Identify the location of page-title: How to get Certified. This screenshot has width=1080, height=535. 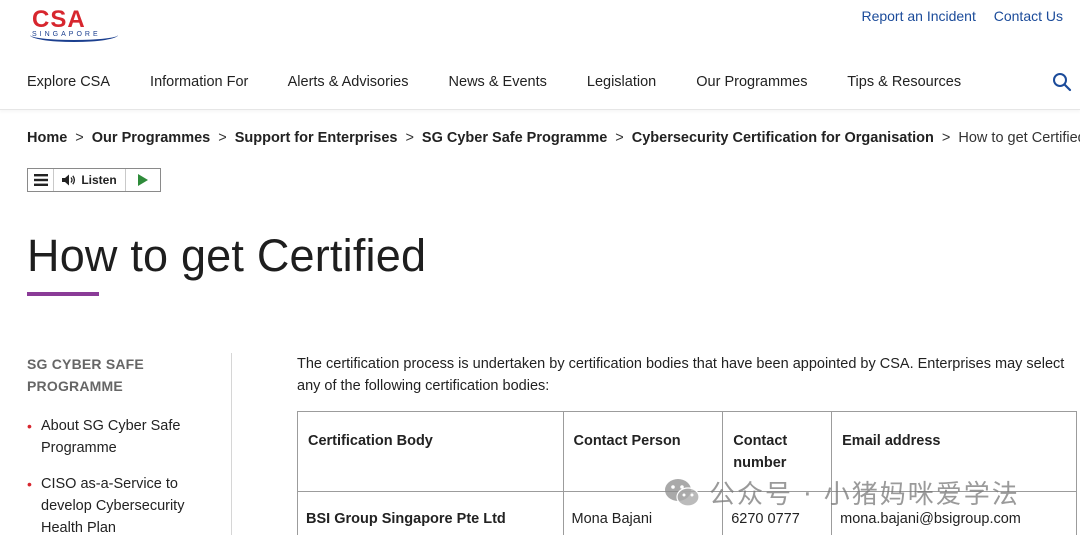
(227, 255).